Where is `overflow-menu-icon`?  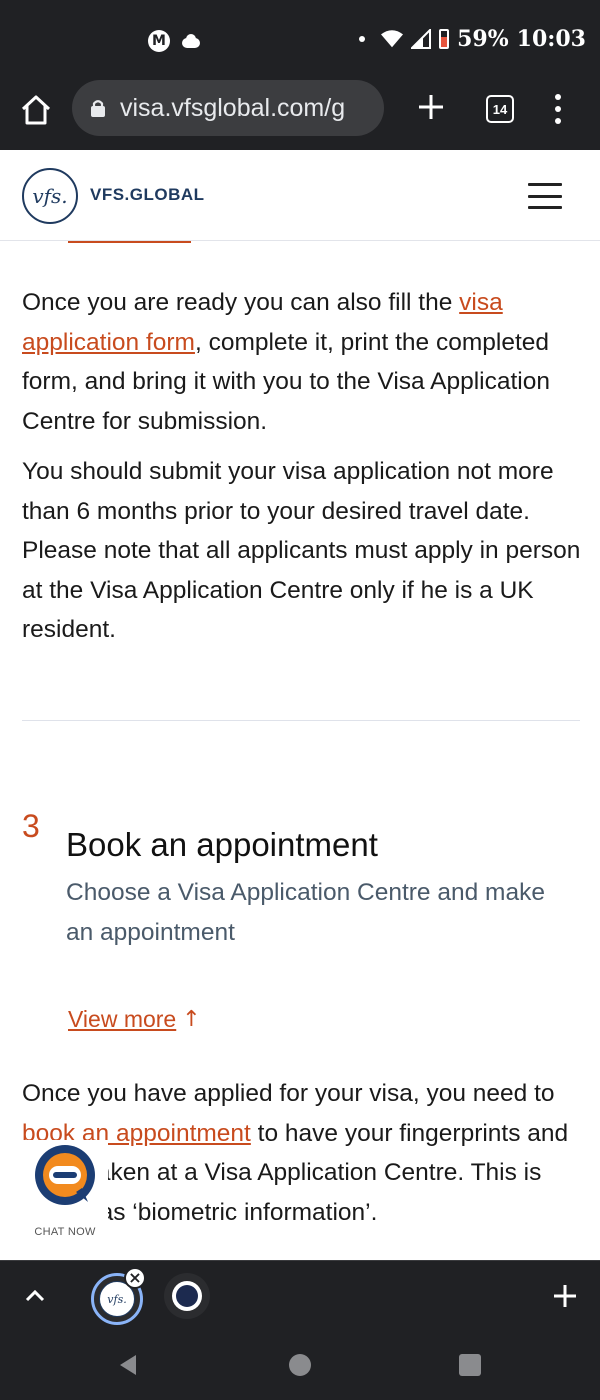 overflow-menu-icon is located at coordinates (558, 109).